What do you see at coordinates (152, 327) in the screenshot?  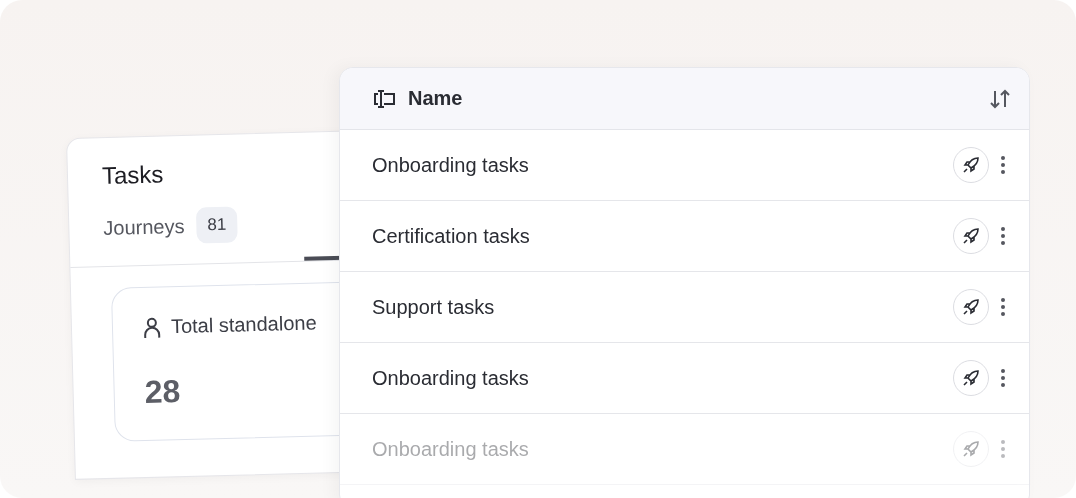 I see `person-icon` at bounding box center [152, 327].